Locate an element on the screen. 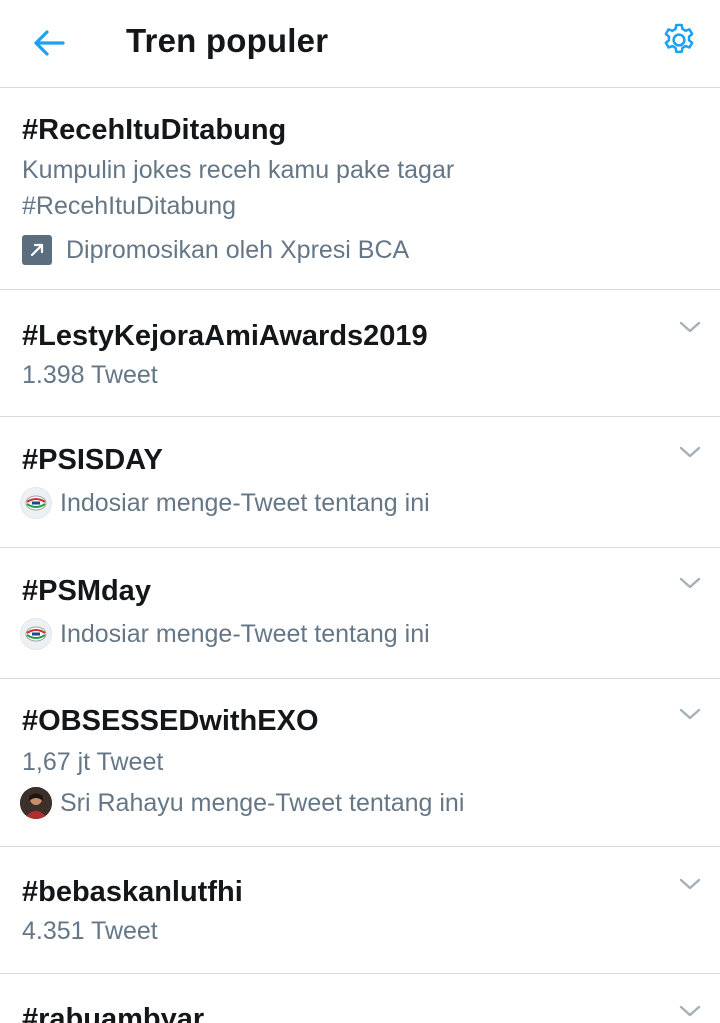 This screenshot has width=720, height=1023. promoted-context: Dipromosikan oleh Xpresi BCA is located at coordinates (214, 250).